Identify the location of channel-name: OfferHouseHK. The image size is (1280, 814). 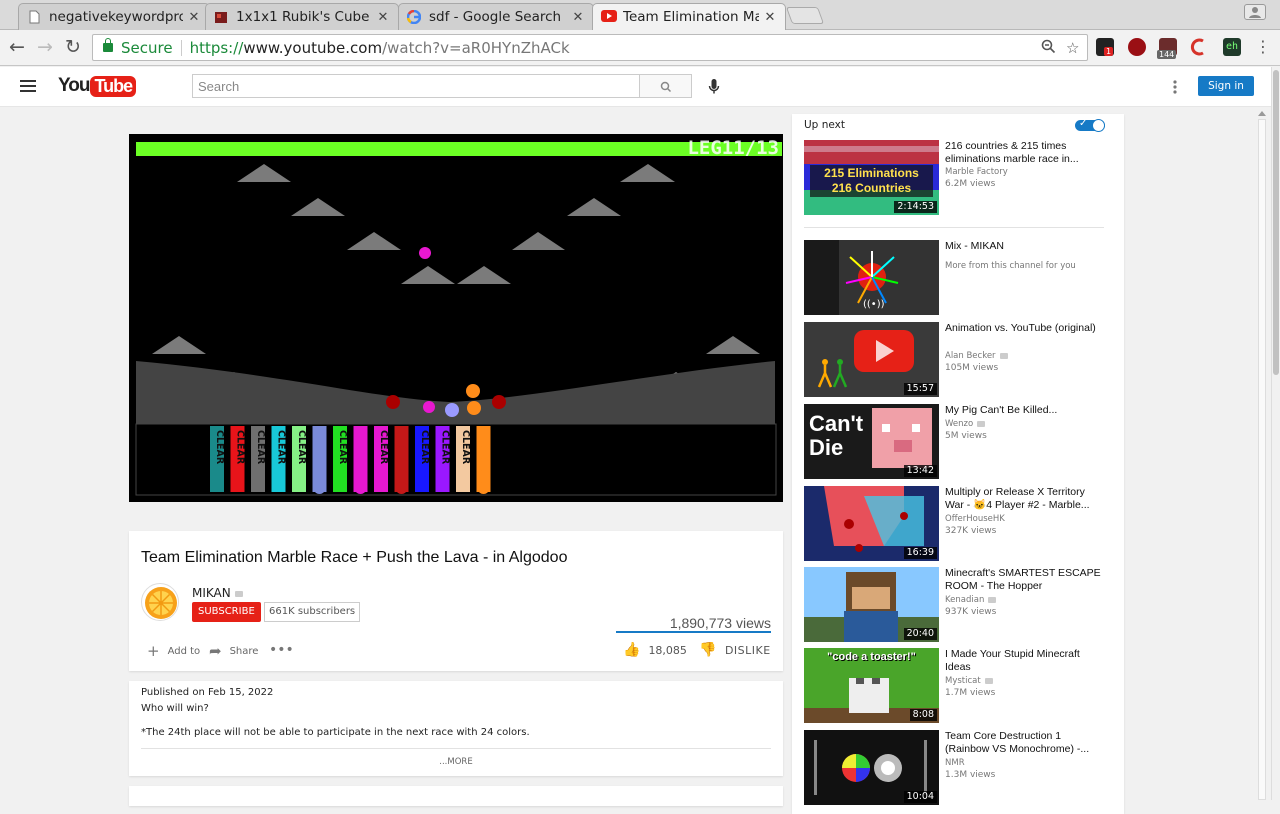
(975, 519).